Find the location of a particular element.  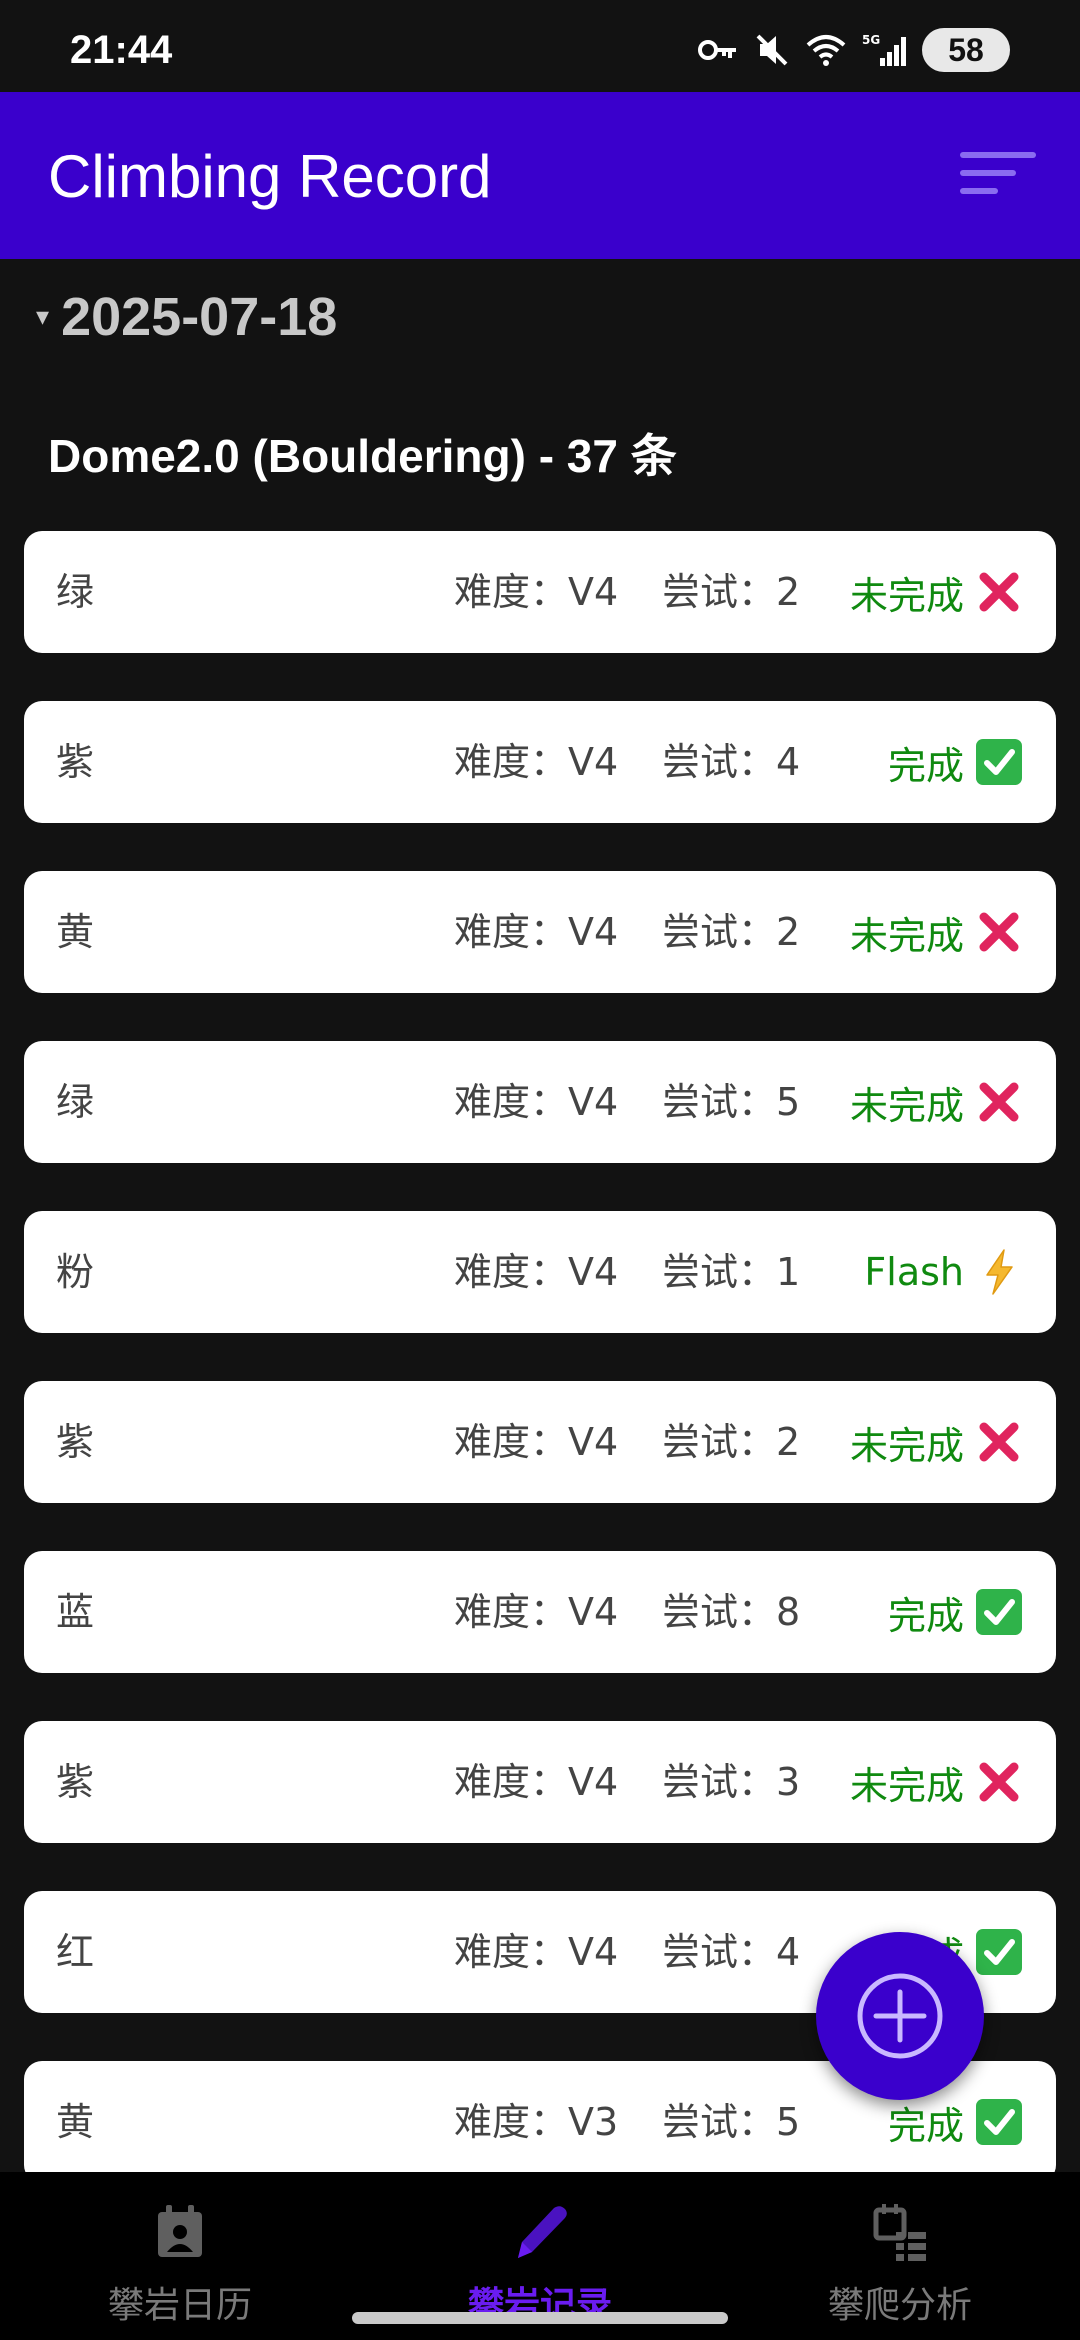

record-attempts: 尝试：1 is located at coordinates (731, 1272).